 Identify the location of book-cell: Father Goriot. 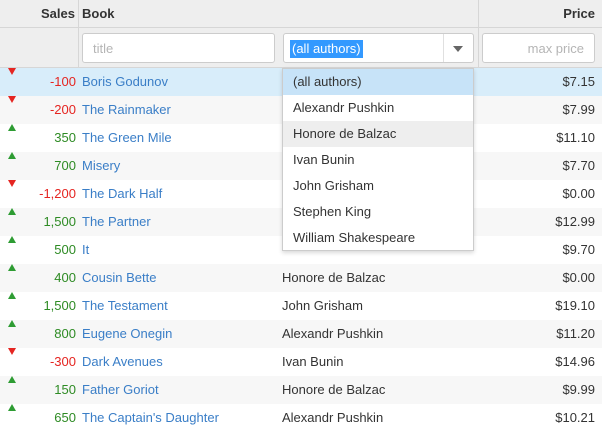
(120, 390).